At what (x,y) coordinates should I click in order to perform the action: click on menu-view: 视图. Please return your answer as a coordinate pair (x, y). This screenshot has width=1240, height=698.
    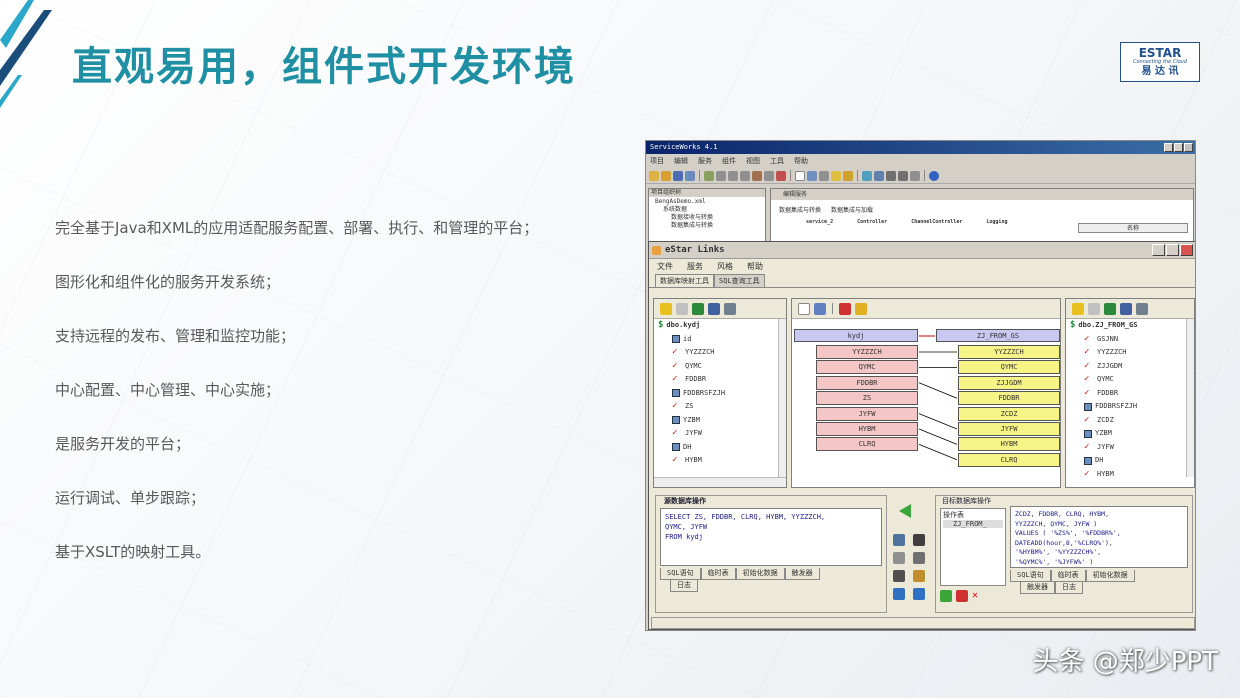
    Looking at the image, I should click on (753, 161).